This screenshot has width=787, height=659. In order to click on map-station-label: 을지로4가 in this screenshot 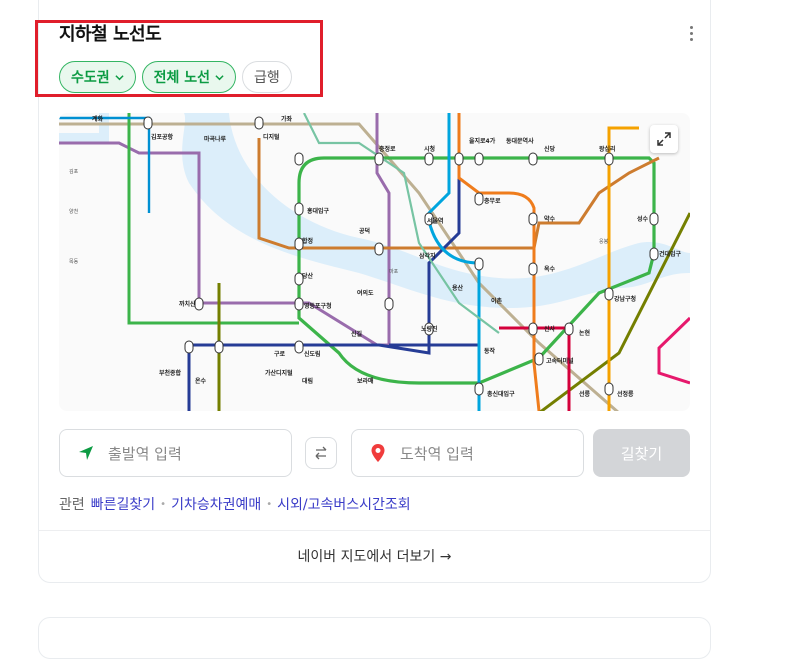, I will do `click(482, 141)`.